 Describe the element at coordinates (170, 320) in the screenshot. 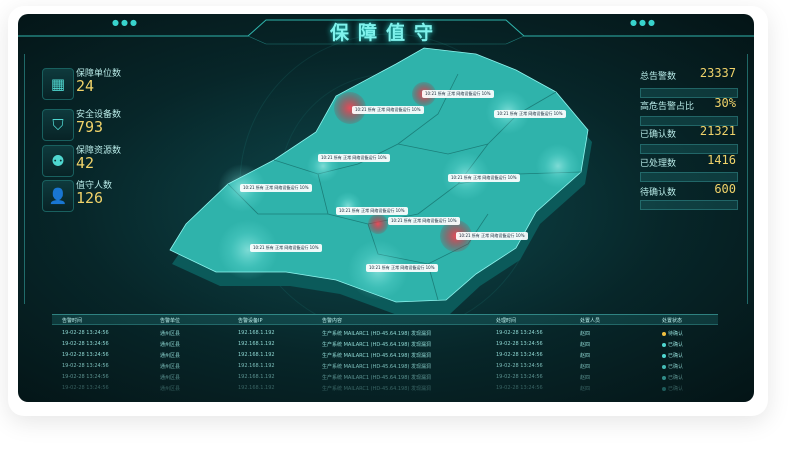

I see `column-header: 告警单位` at that location.